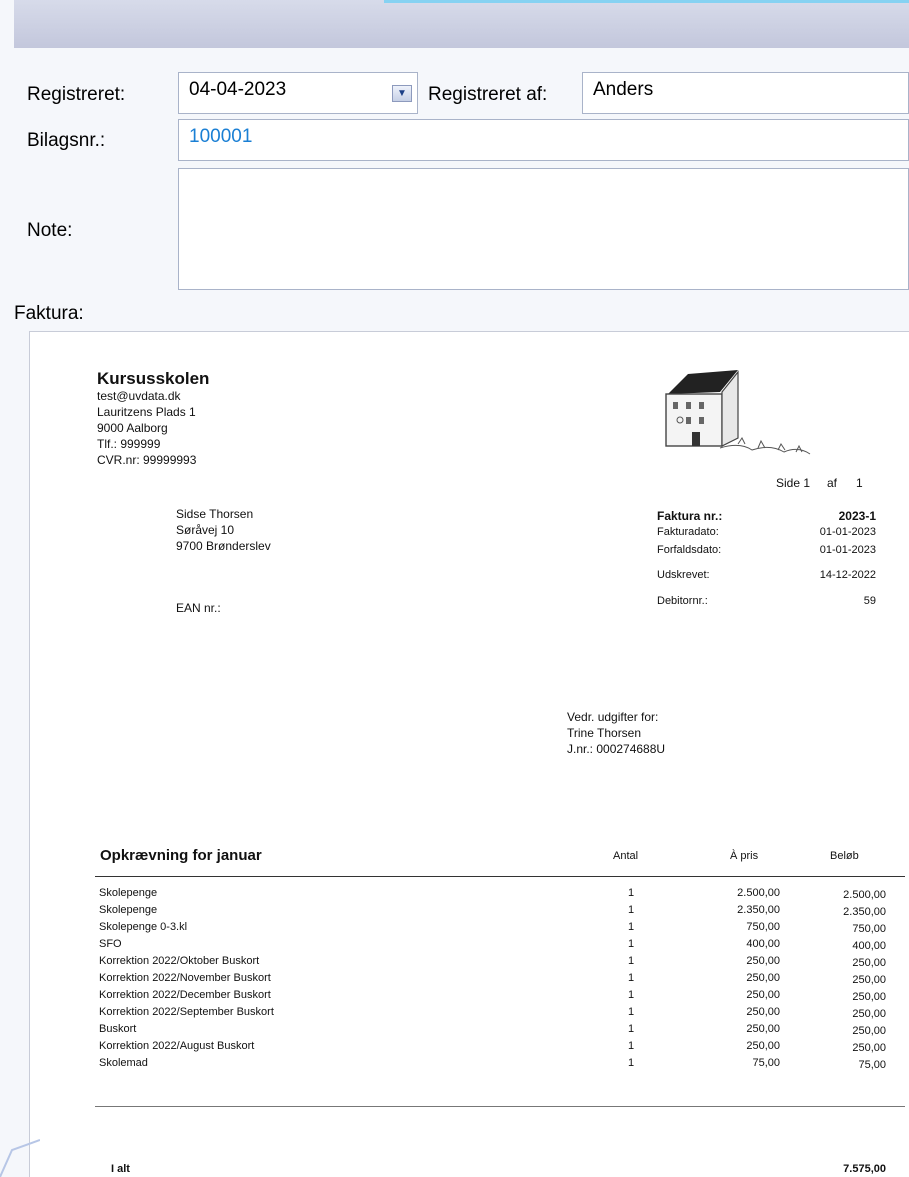  Describe the element at coordinates (745, 93) in the screenshot. I see `registered-by-field: Anders` at that location.